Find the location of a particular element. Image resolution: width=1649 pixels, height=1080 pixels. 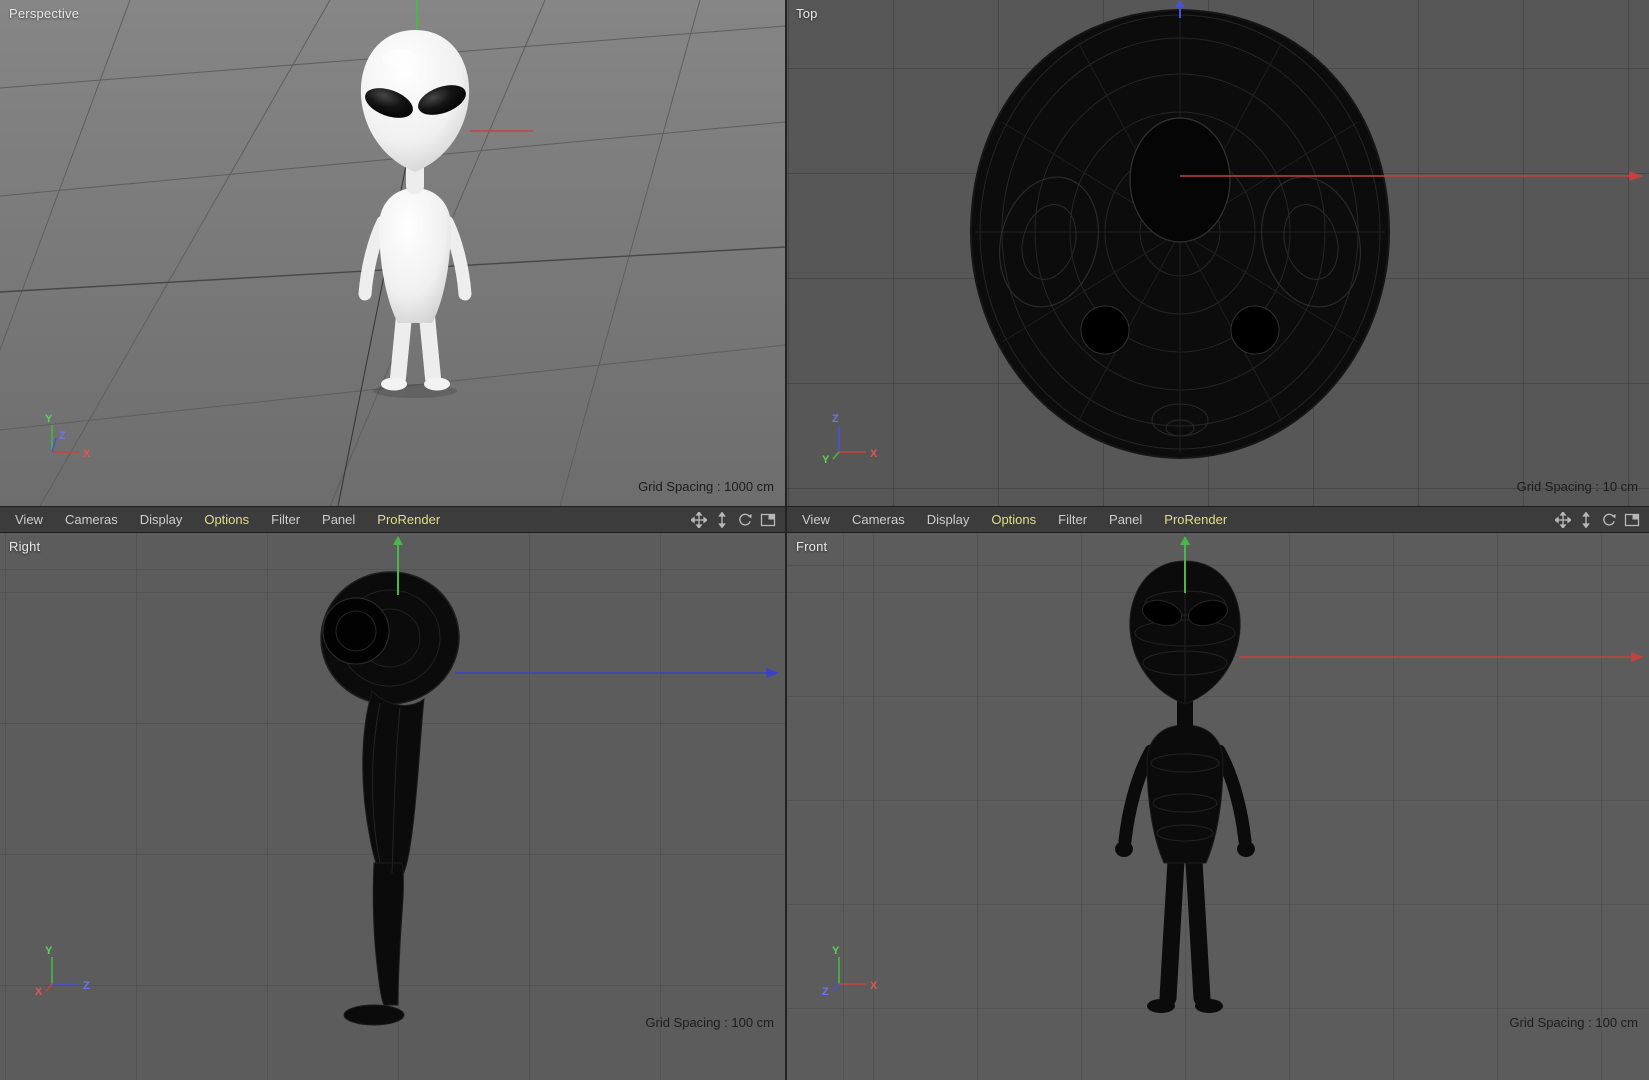

viewport-label-perspective: Perspective is located at coordinates (44, 13).